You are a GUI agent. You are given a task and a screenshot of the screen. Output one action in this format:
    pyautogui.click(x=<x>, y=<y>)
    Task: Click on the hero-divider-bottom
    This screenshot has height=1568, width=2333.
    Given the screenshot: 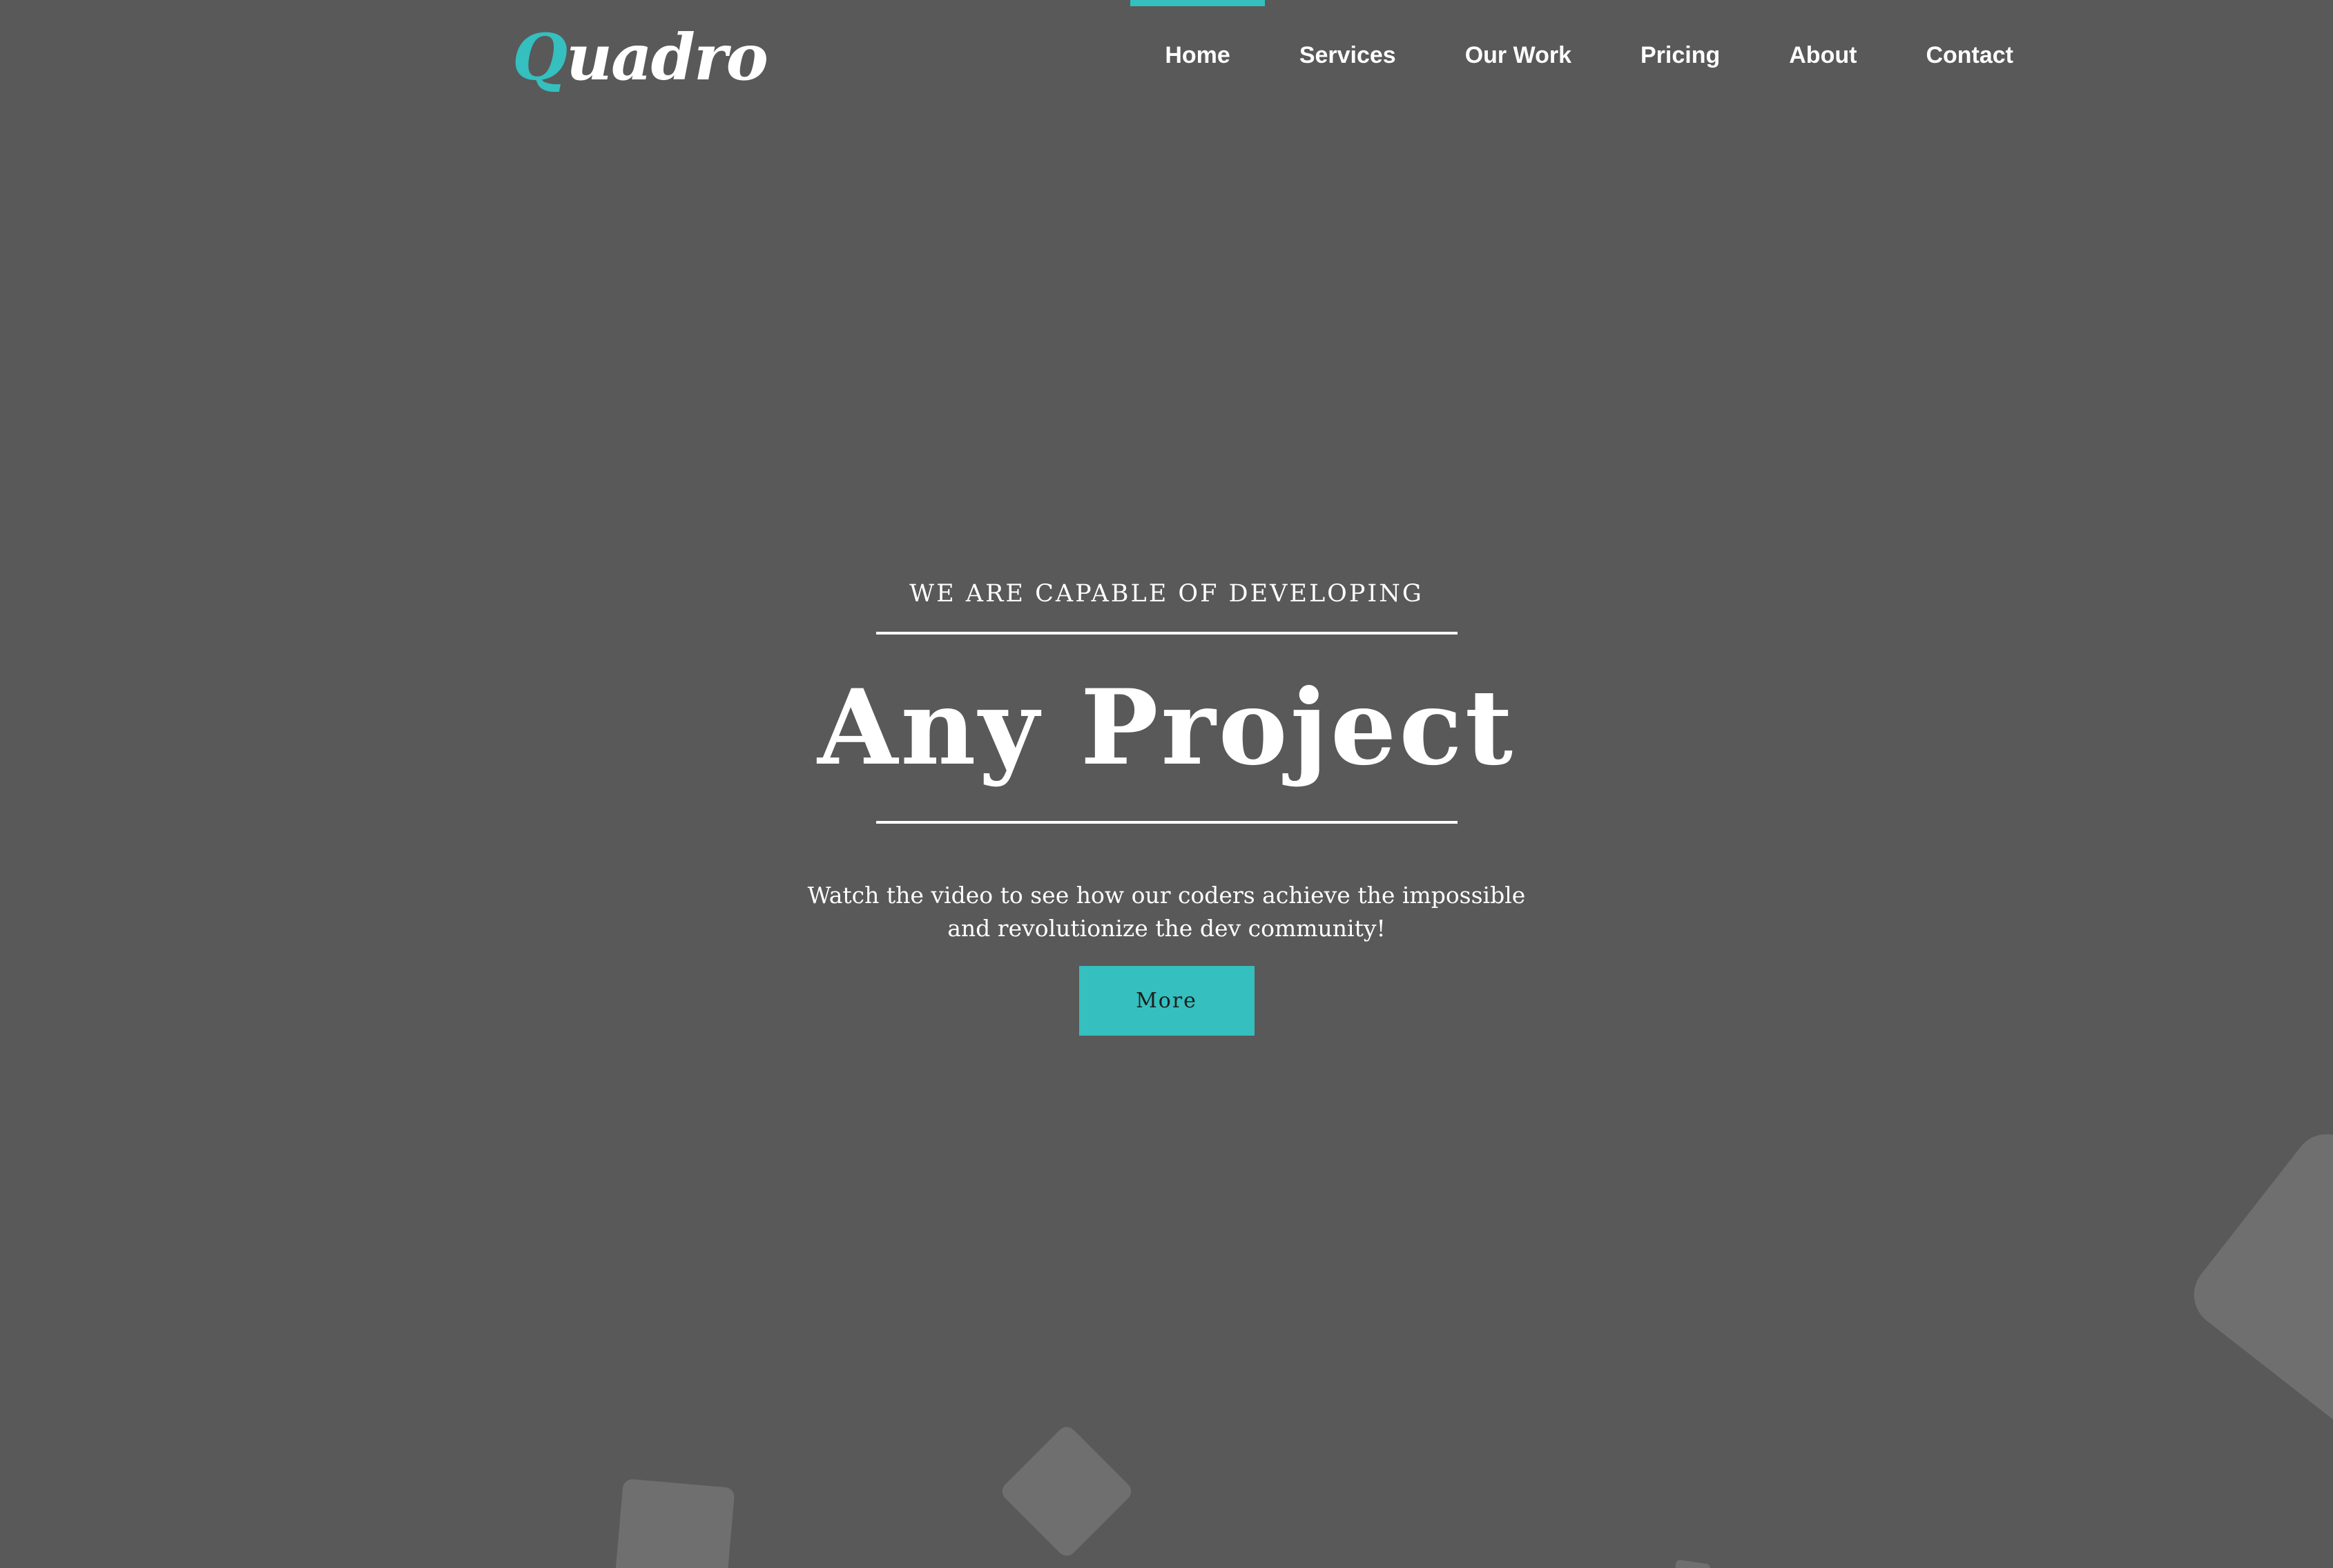 What is the action you would take?
    pyautogui.click(x=1166, y=823)
    